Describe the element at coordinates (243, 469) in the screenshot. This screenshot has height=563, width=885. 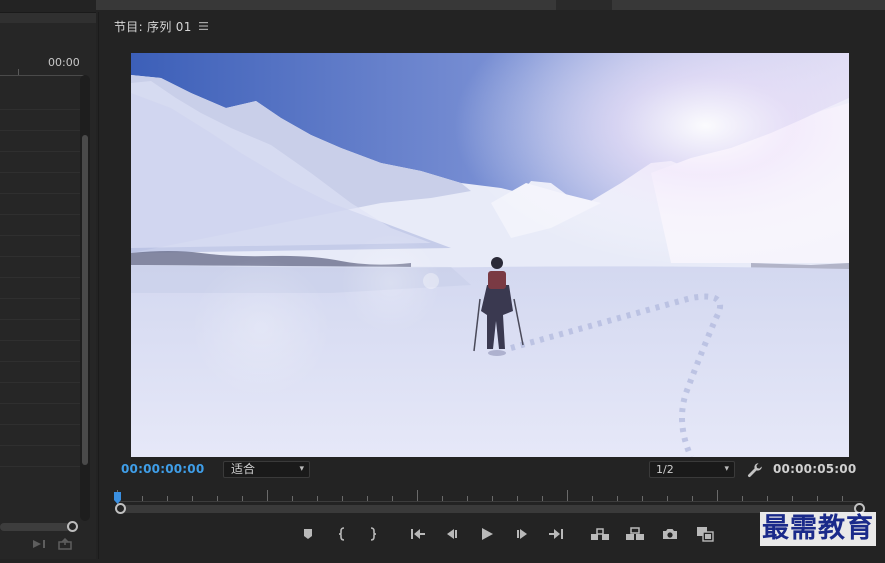
I see `zoom-fit-value: 适合` at that location.